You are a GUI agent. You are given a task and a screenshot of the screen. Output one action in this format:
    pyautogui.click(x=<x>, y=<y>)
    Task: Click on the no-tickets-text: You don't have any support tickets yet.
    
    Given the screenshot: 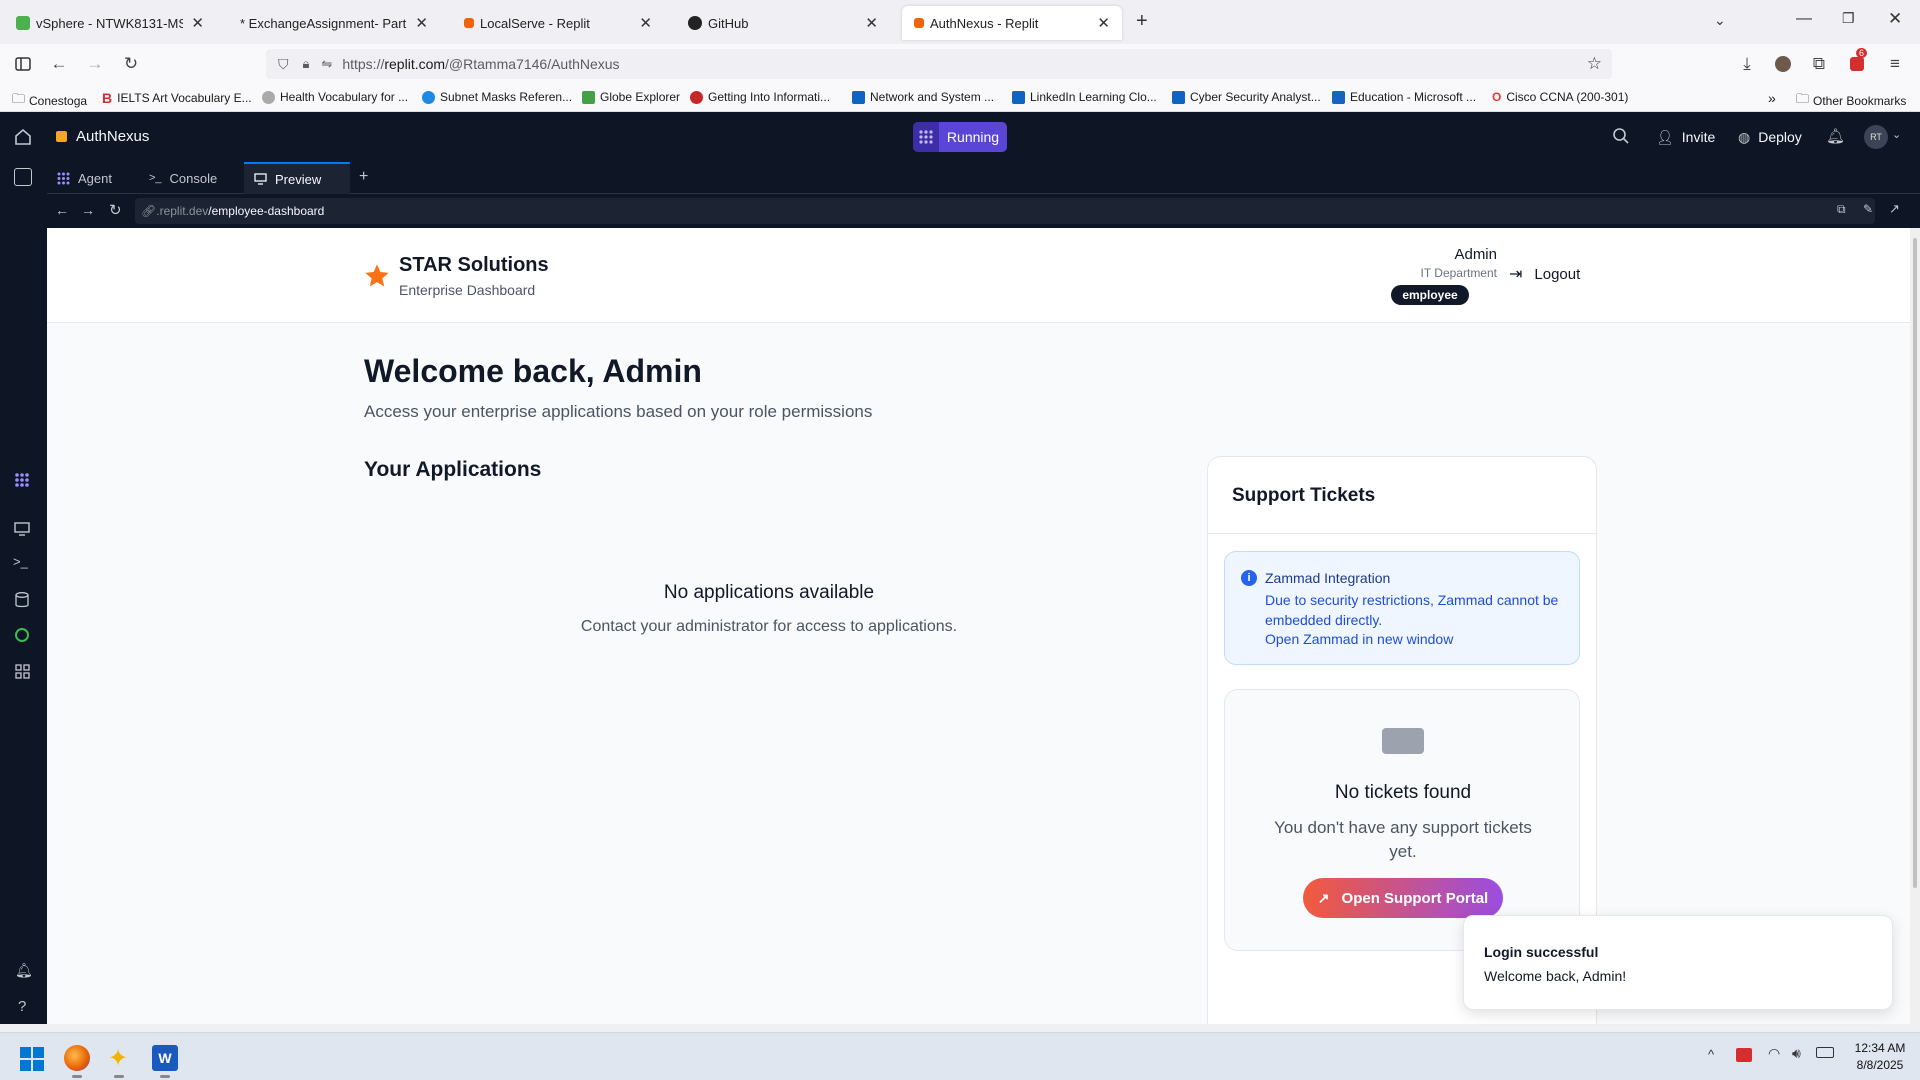 What is the action you would take?
    pyautogui.click(x=1403, y=839)
    